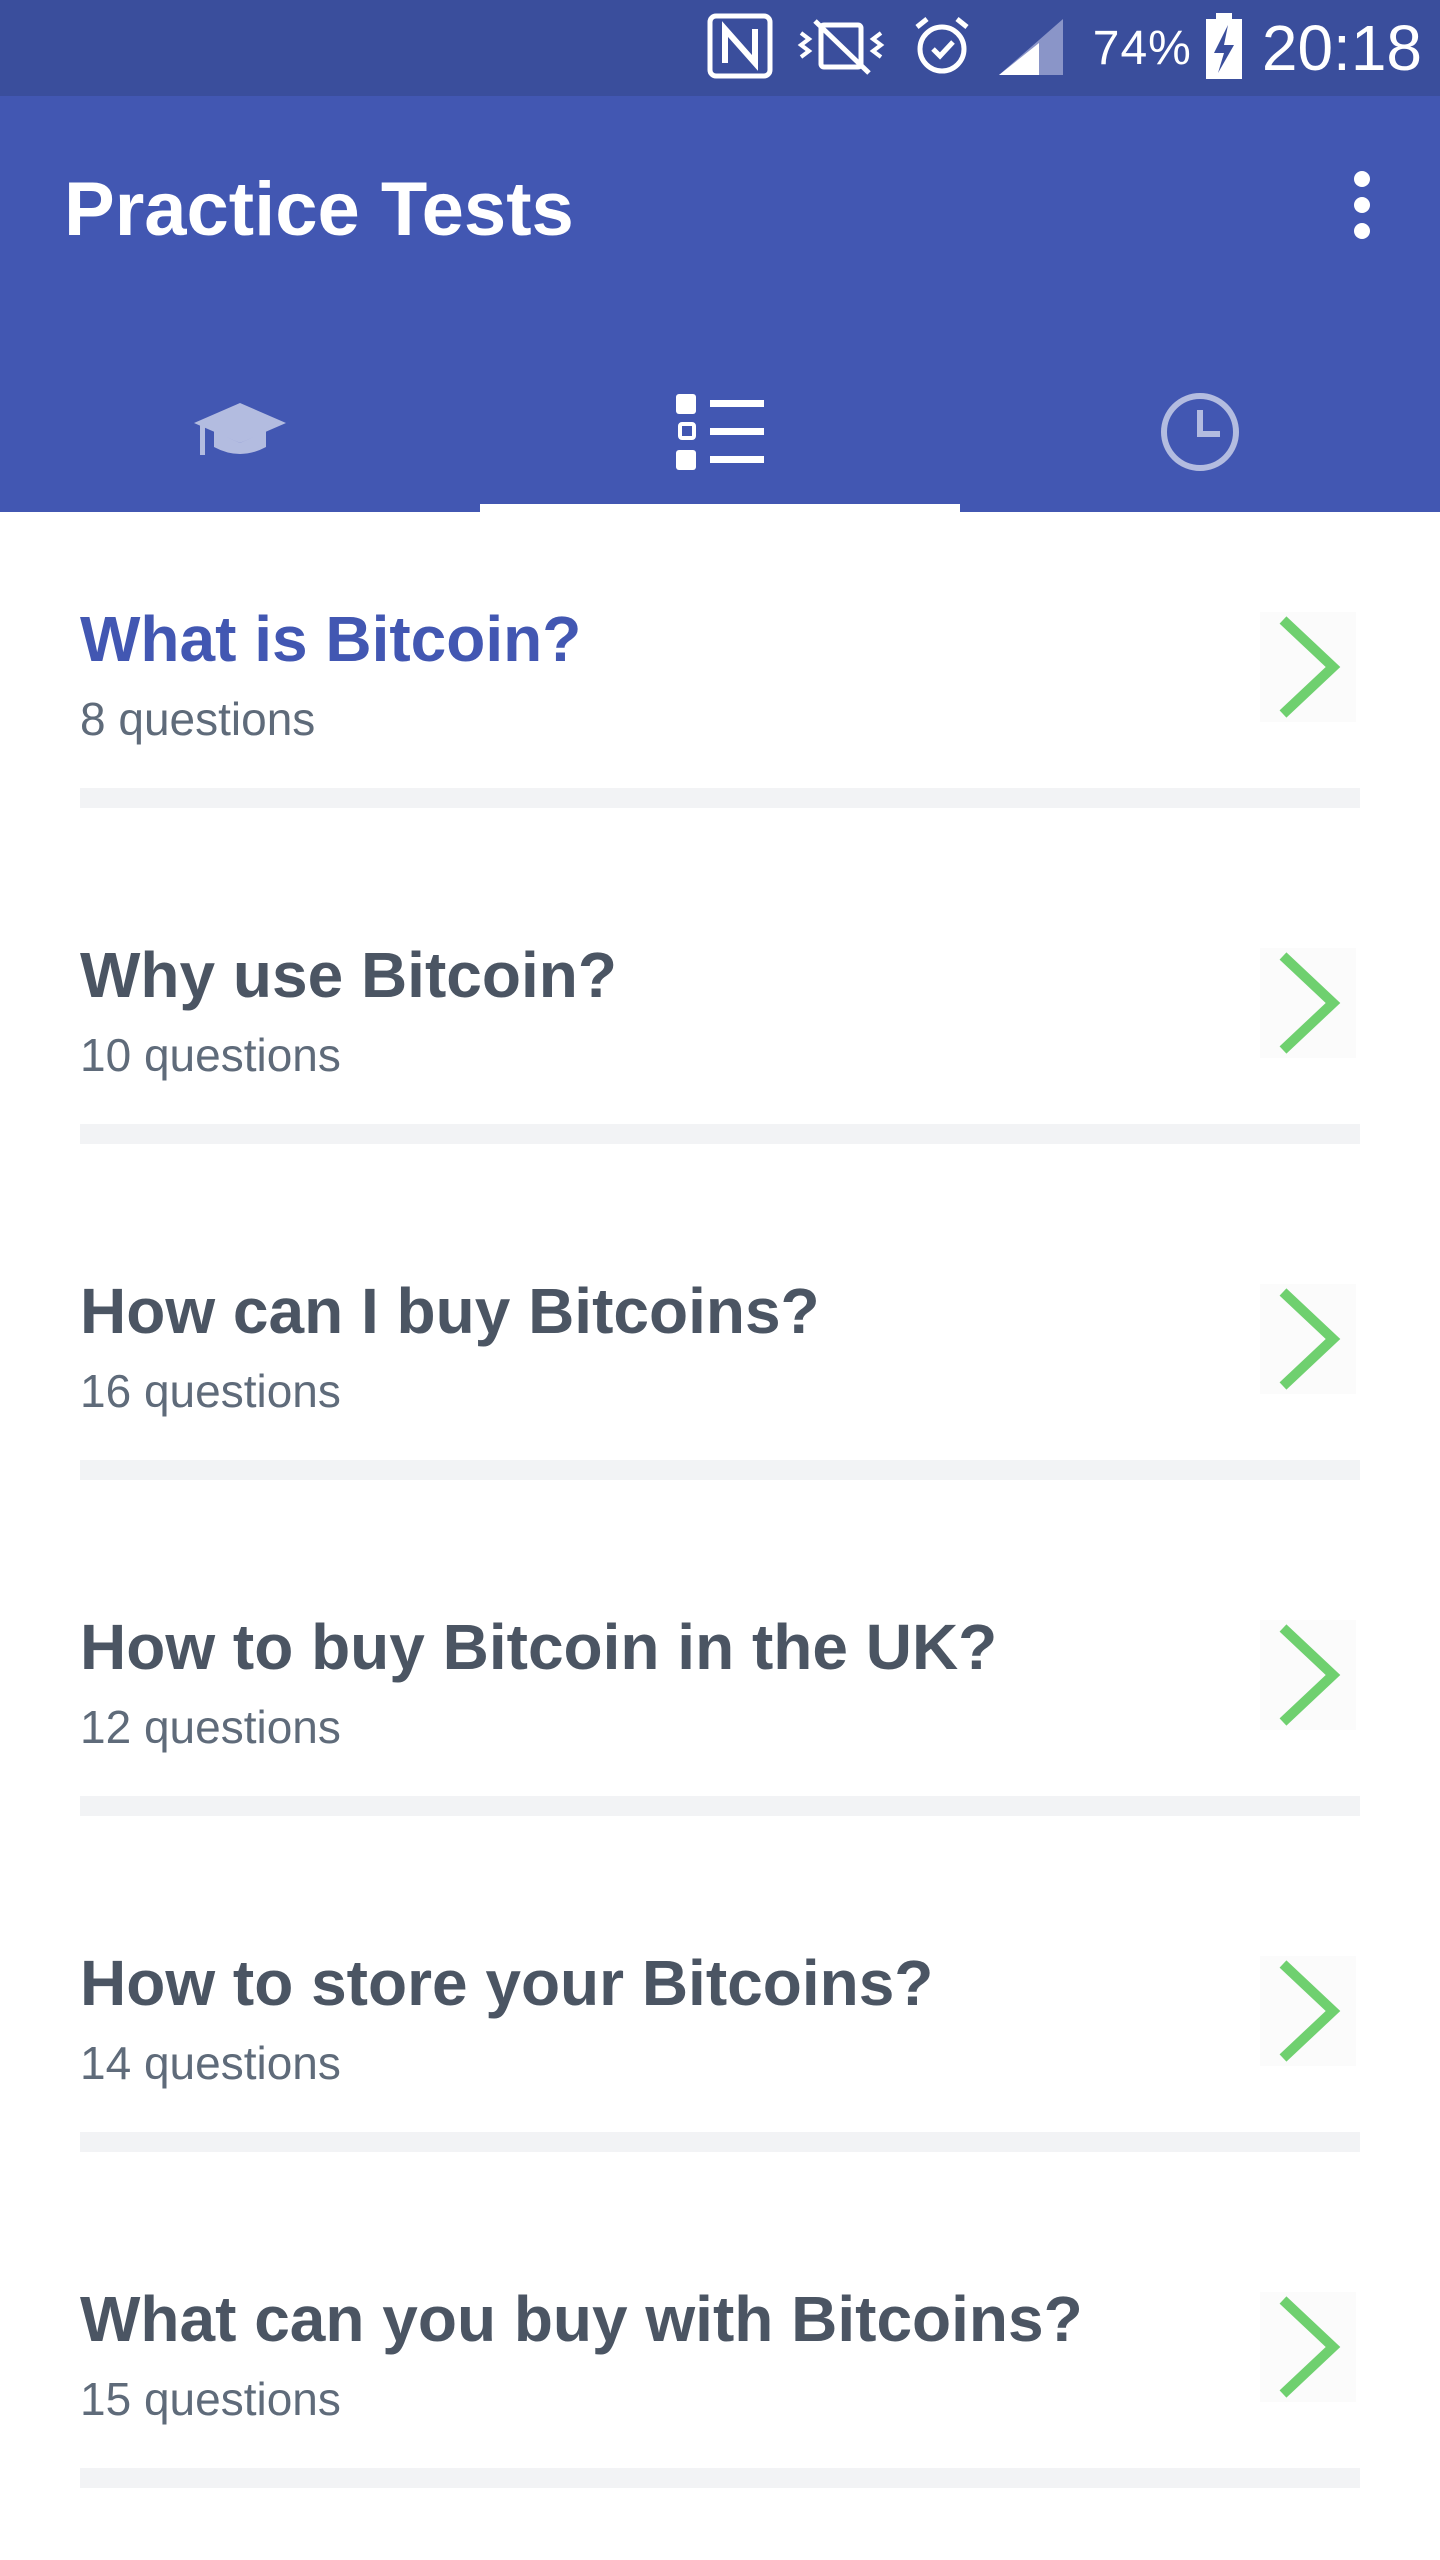 The image size is (1440, 2560). I want to click on status-bar: 74% 20:18, so click(720, 48).